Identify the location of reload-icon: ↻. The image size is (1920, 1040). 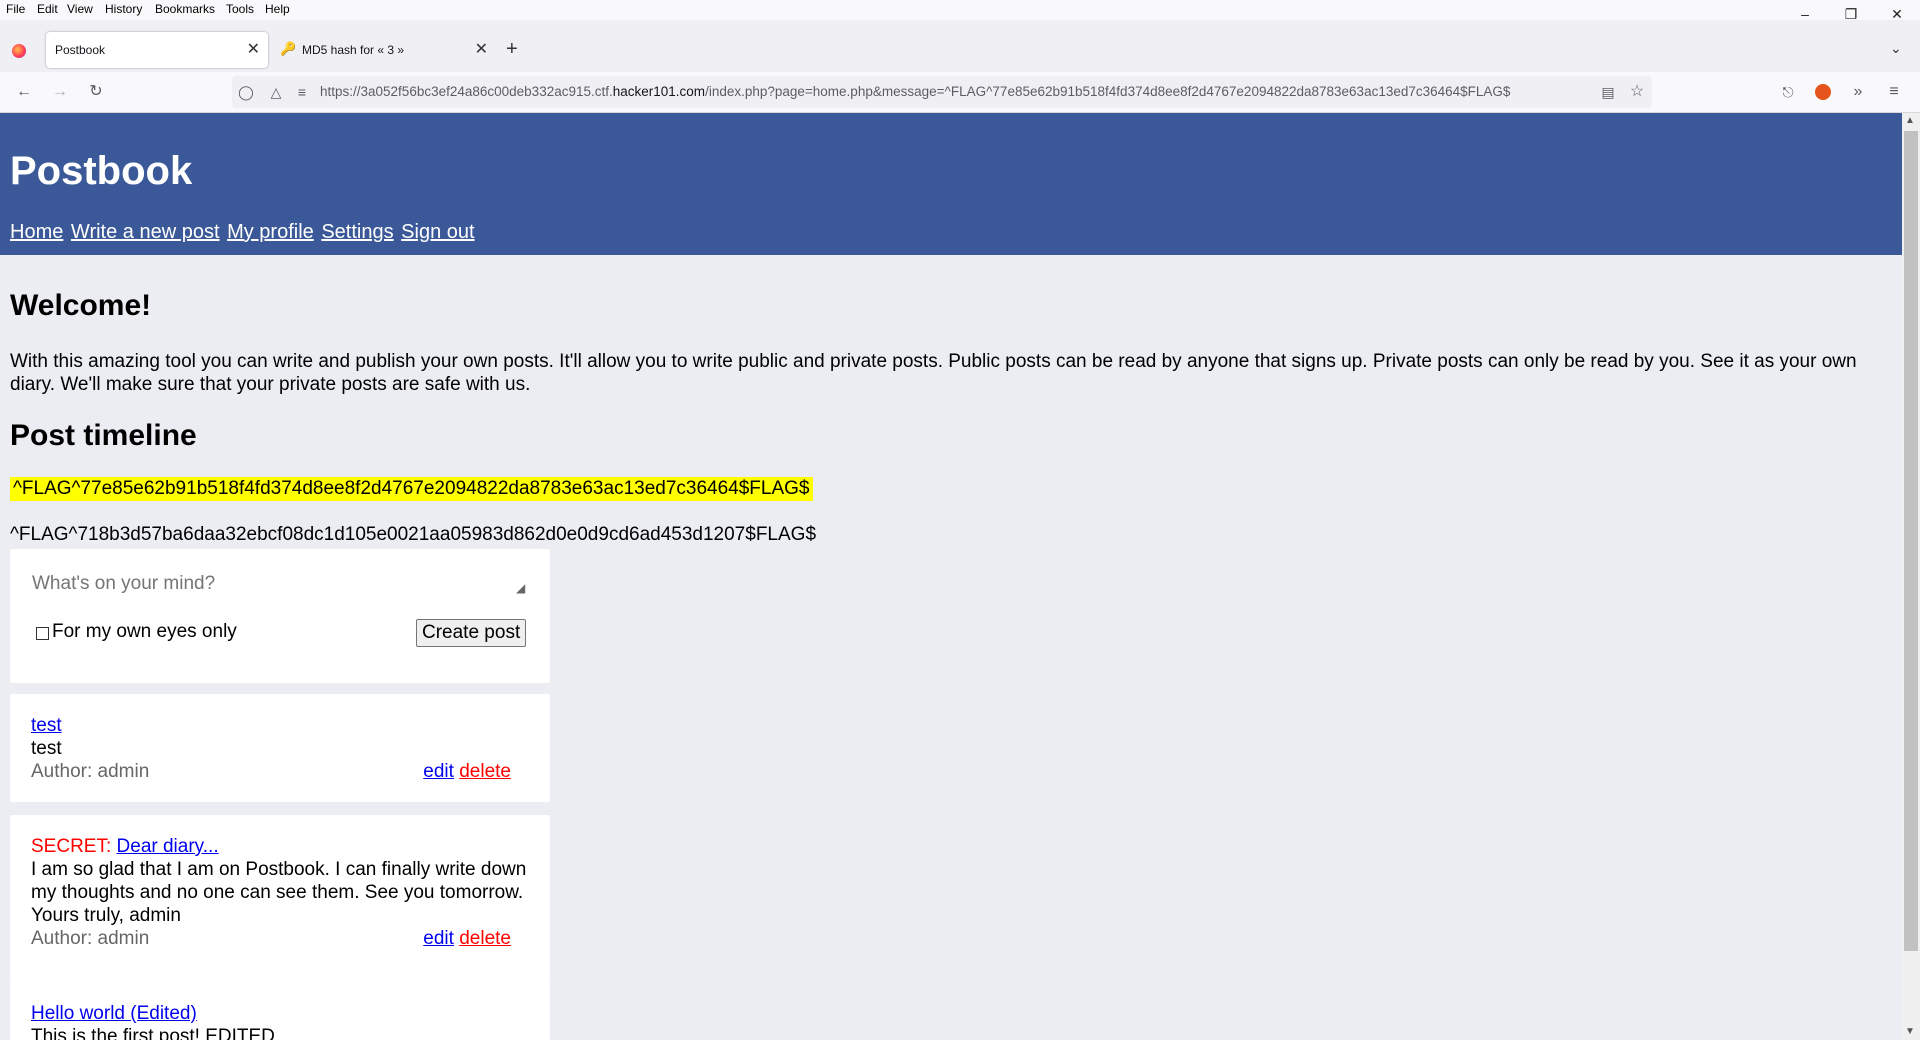
(96, 92).